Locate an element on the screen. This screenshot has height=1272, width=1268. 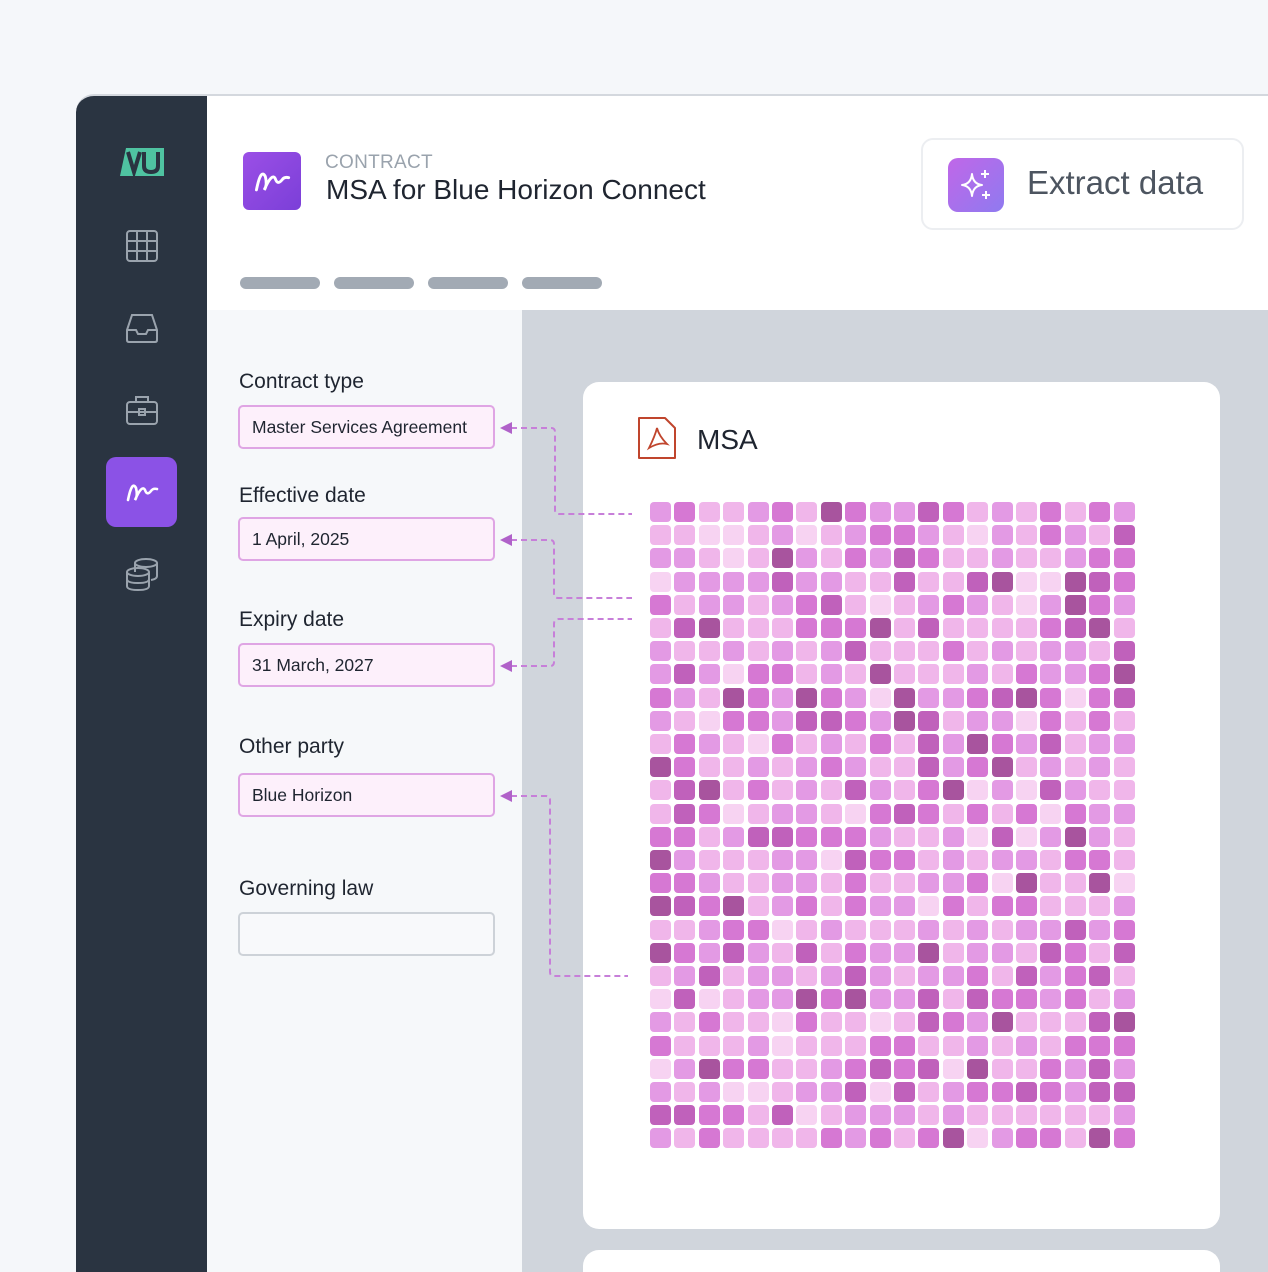
nav-signature-button is located at coordinates (141, 492).